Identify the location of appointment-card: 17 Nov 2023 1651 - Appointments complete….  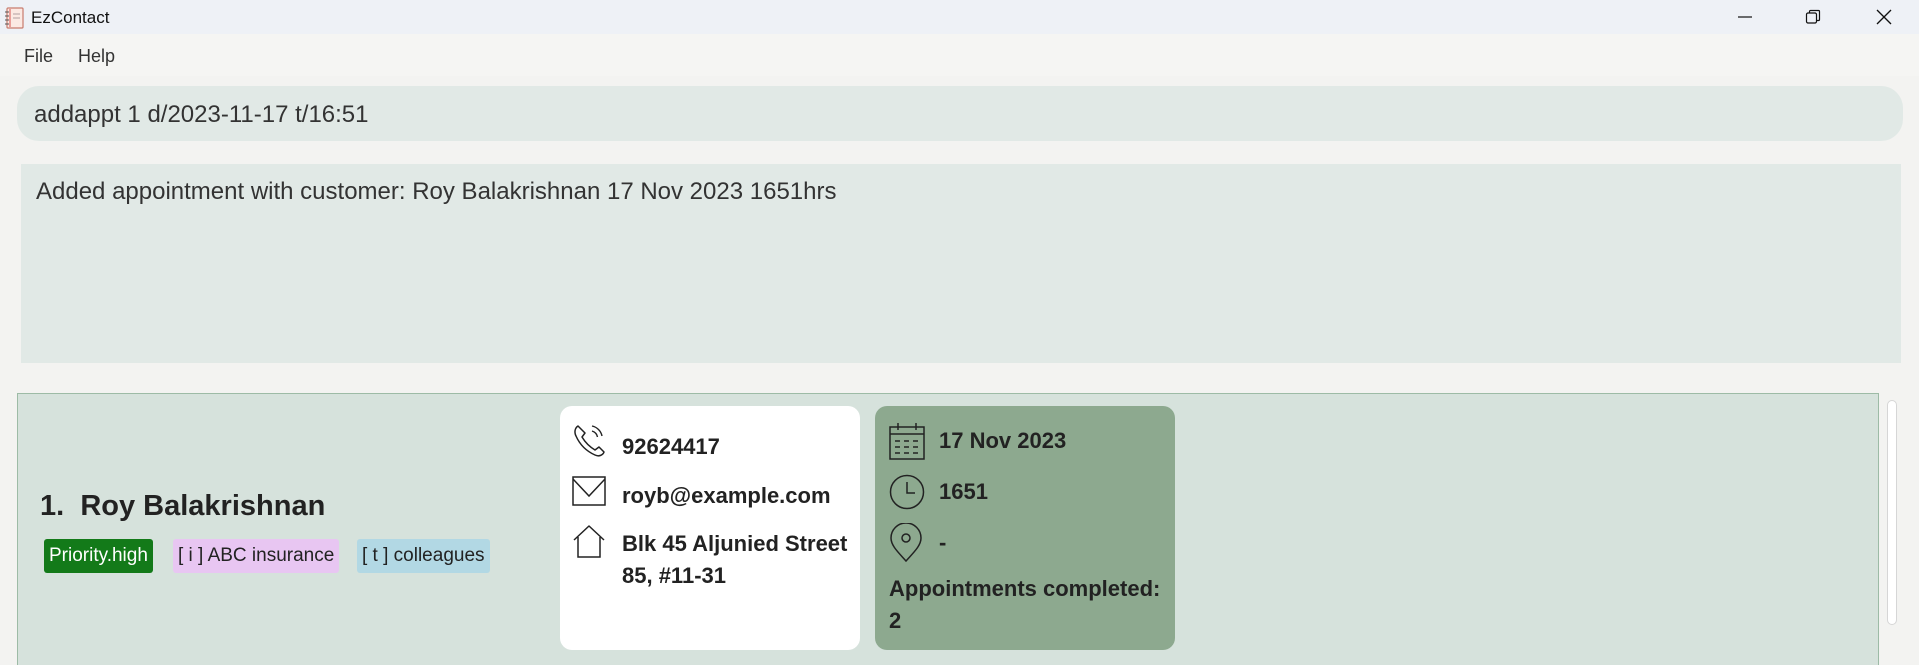
(1025, 528).